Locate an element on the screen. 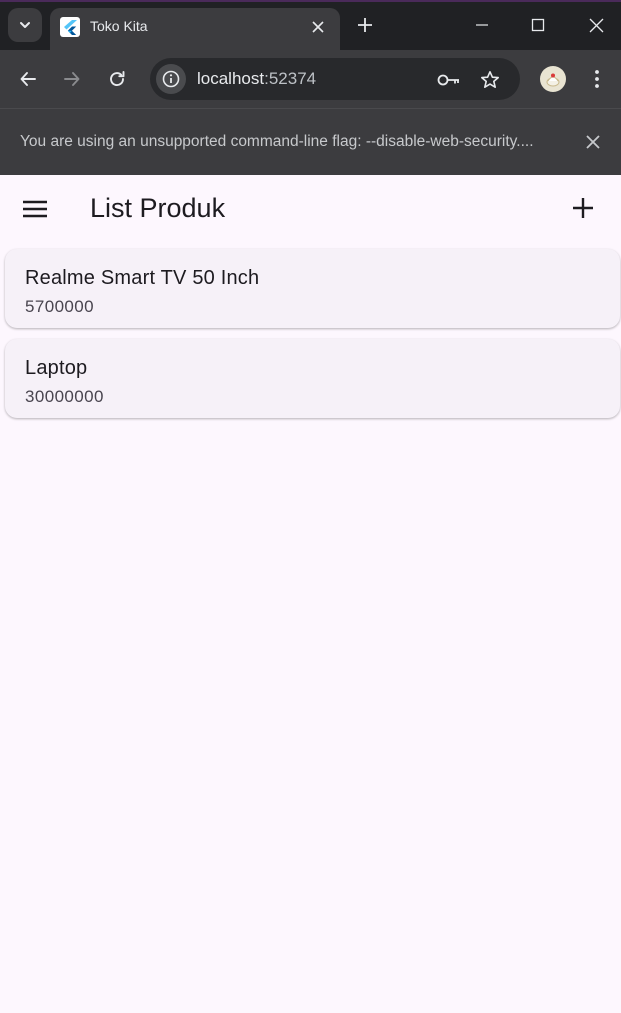 This screenshot has width=621, height=1013. tab-search-icon is located at coordinates (25, 25).